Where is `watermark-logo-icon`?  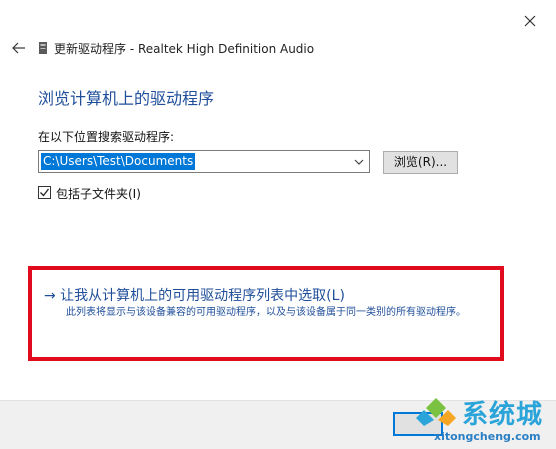 watermark-logo-icon is located at coordinates (436, 412).